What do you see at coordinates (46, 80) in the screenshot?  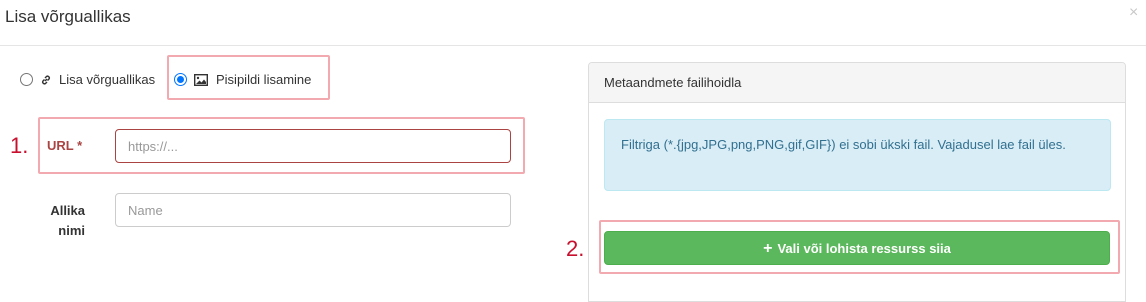 I see `link-icon` at bounding box center [46, 80].